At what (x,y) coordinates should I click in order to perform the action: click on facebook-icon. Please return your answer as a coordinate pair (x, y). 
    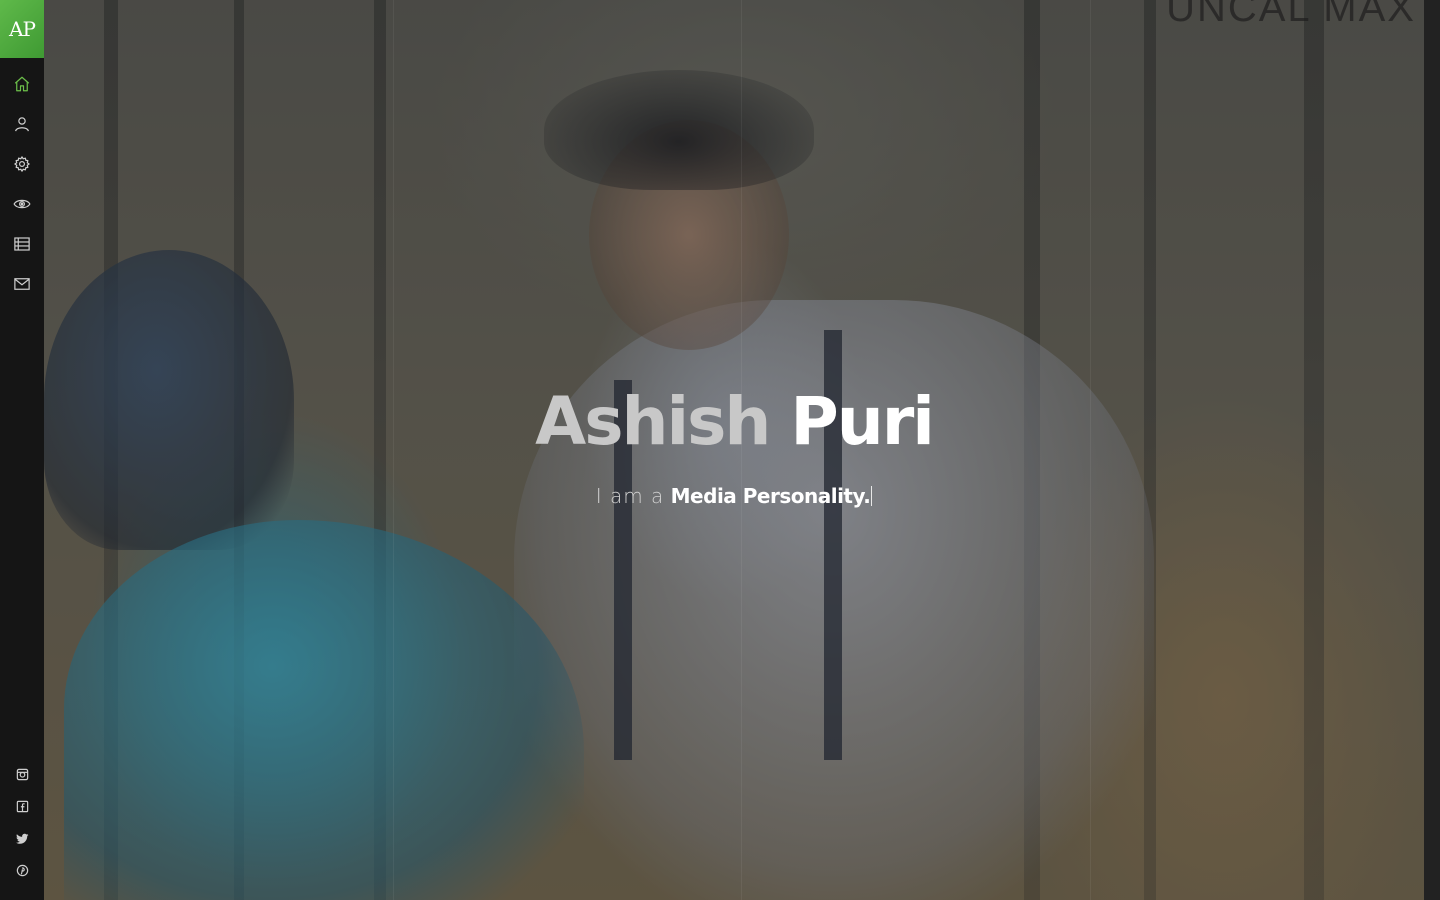
    Looking at the image, I should click on (22, 806).